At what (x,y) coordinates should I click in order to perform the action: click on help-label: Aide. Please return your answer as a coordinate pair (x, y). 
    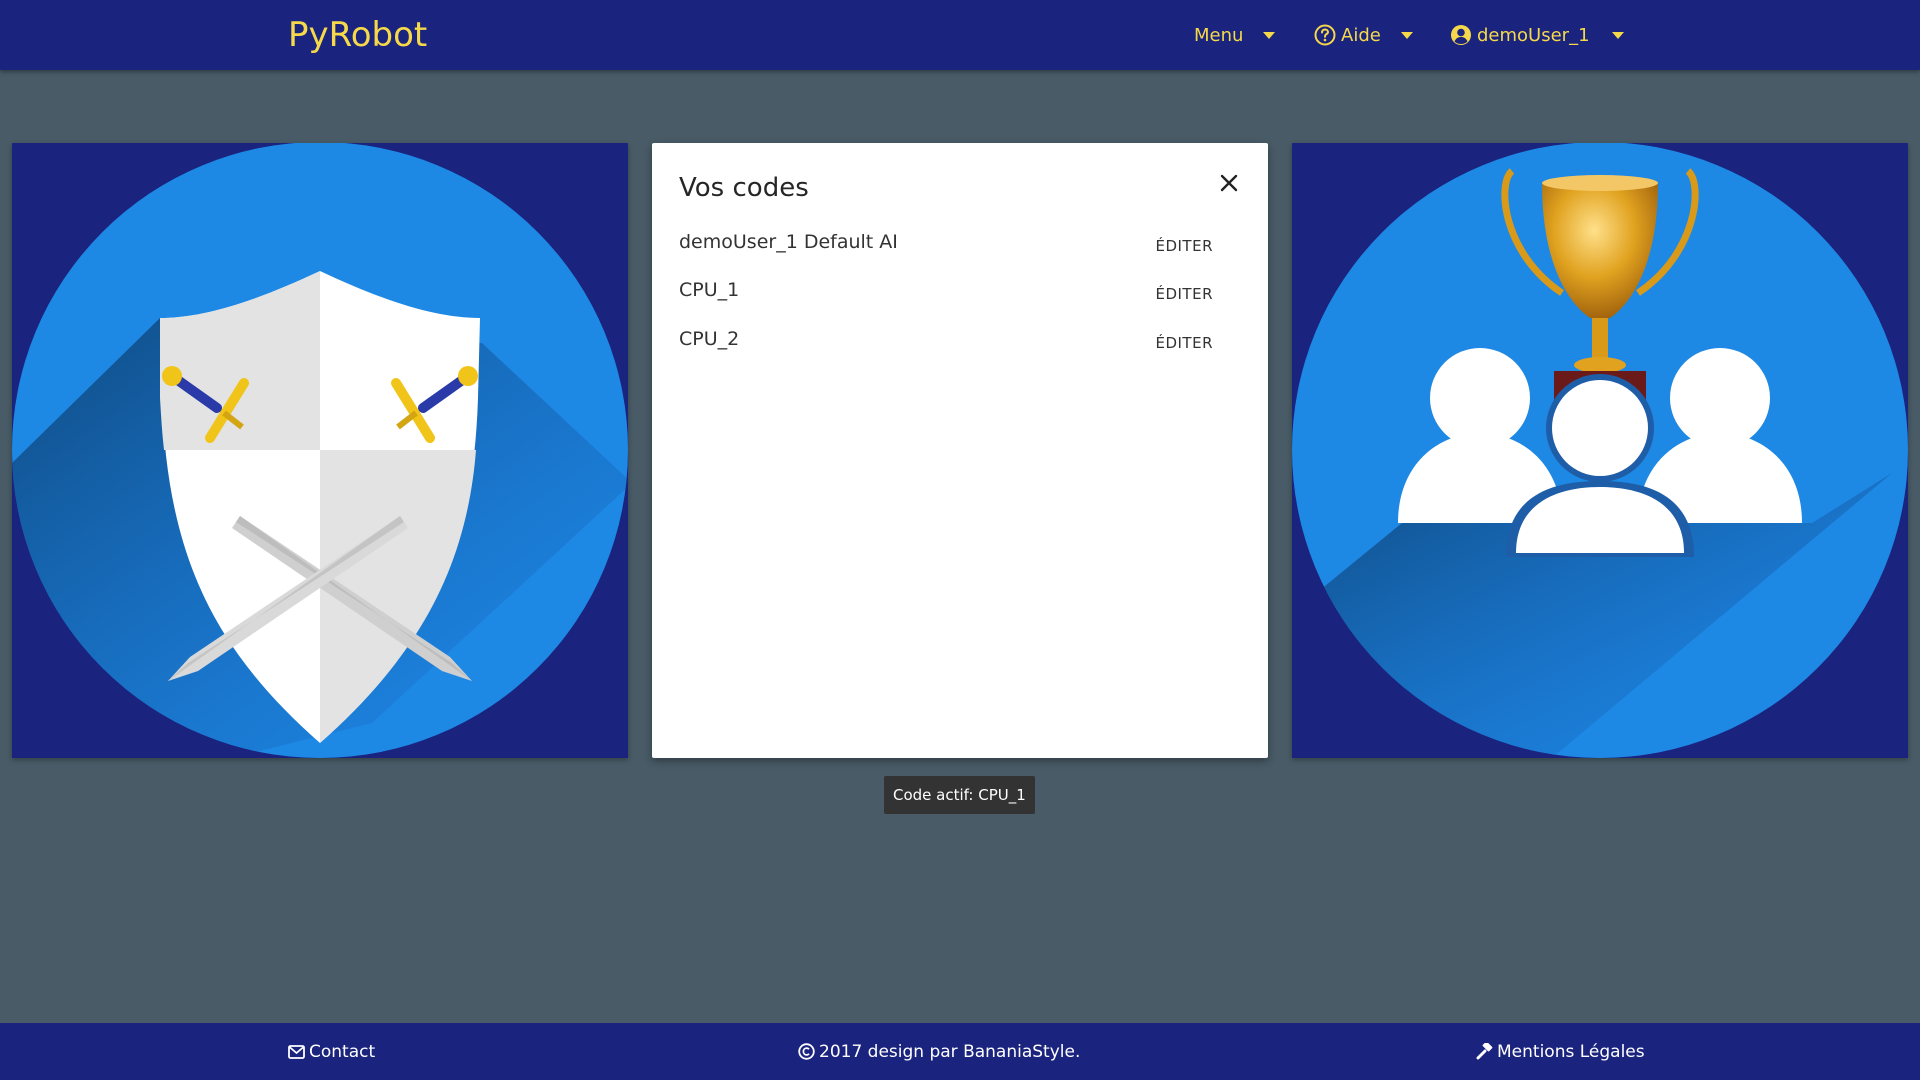
    Looking at the image, I should click on (1361, 35).